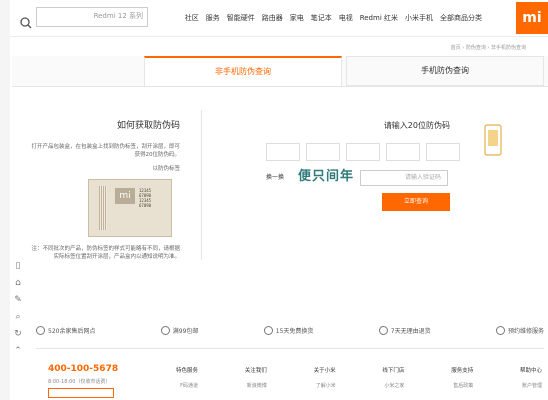 The height and width of the screenshot is (400, 548). Describe the element at coordinates (327, 177) in the screenshot. I see `captcha-image: 便只间年` at that location.